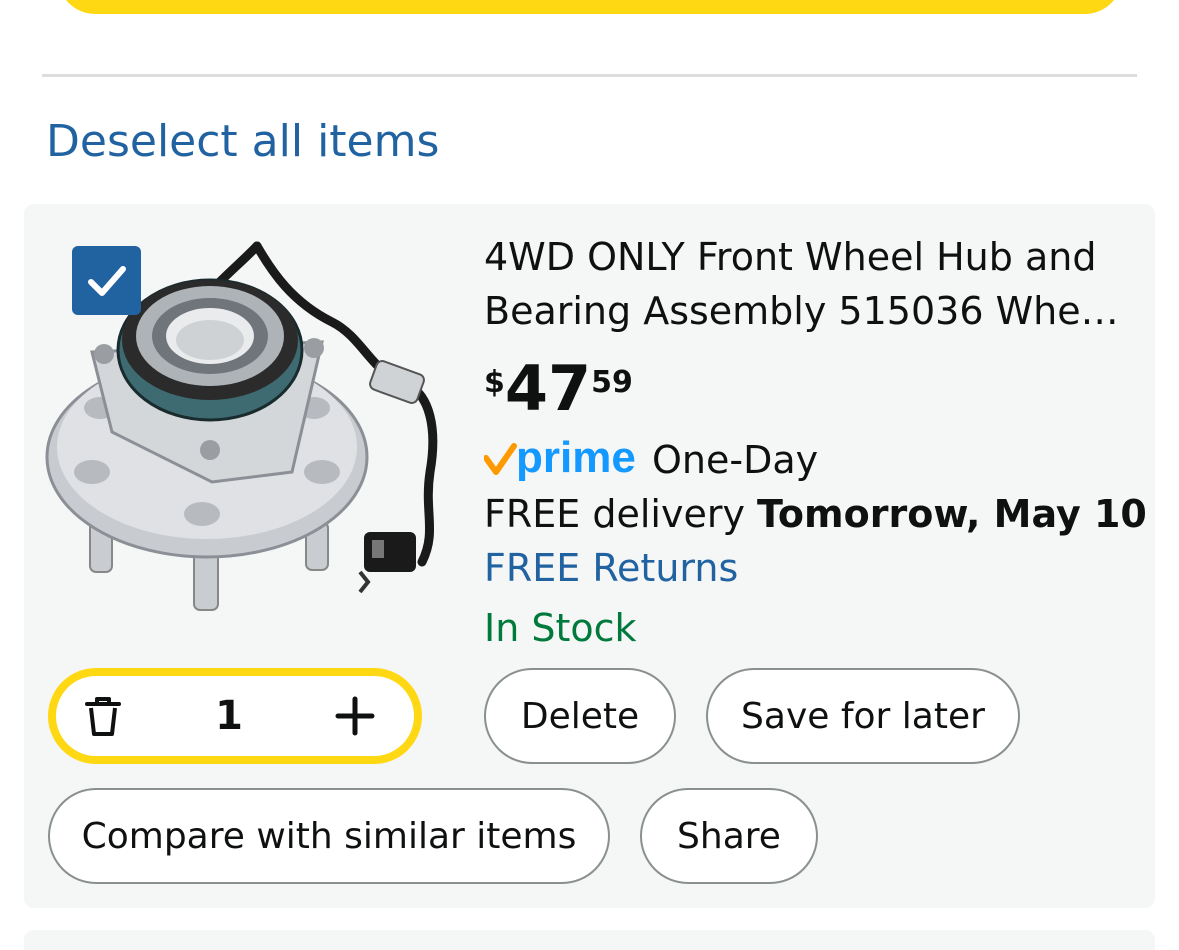  What do you see at coordinates (863, 716) in the screenshot?
I see `save-for-later-button: Save for later` at bounding box center [863, 716].